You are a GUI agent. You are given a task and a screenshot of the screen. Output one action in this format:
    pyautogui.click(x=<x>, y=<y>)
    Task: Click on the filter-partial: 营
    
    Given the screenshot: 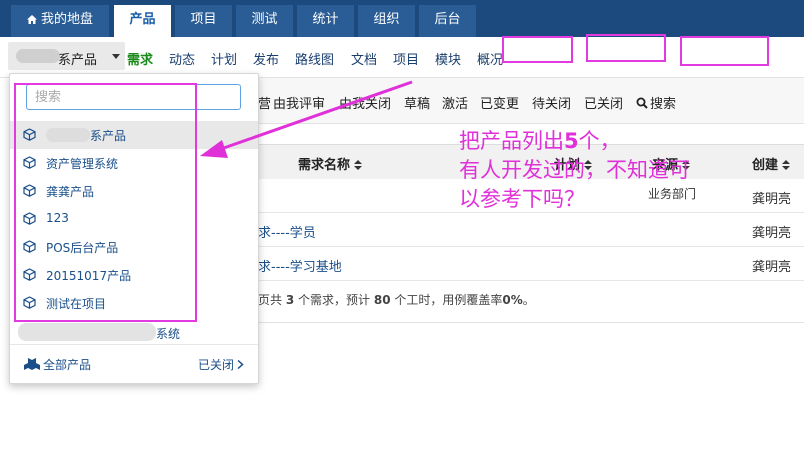 What is the action you would take?
    pyautogui.click(x=265, y=104)
    